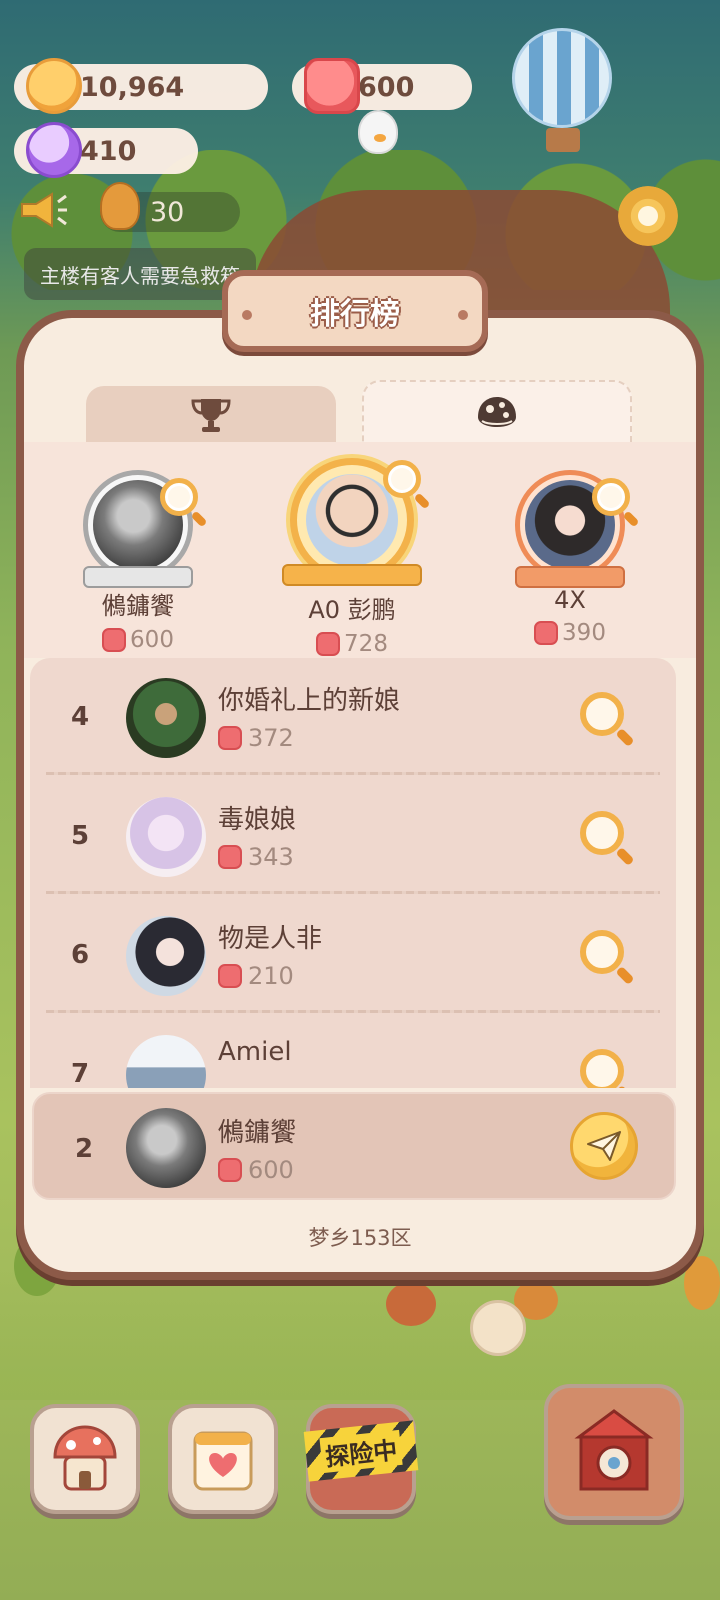 The image size is (720, 1600). I want to click on circus-tent-icon, so click(614, 1450).